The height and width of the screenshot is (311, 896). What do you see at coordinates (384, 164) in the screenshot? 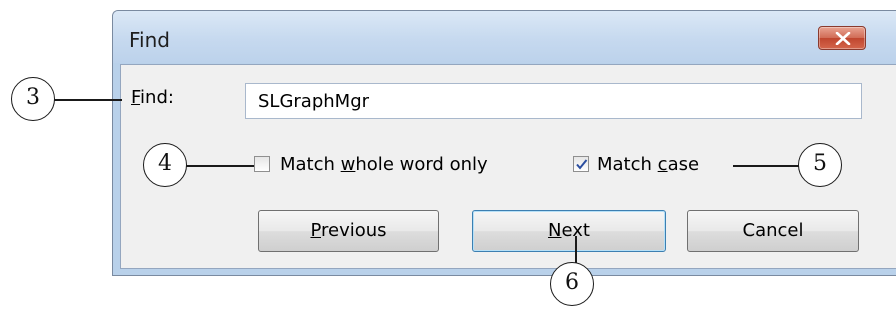
I see `match-whole-word-label: Match whole word only` at bounding box center [384, 164].